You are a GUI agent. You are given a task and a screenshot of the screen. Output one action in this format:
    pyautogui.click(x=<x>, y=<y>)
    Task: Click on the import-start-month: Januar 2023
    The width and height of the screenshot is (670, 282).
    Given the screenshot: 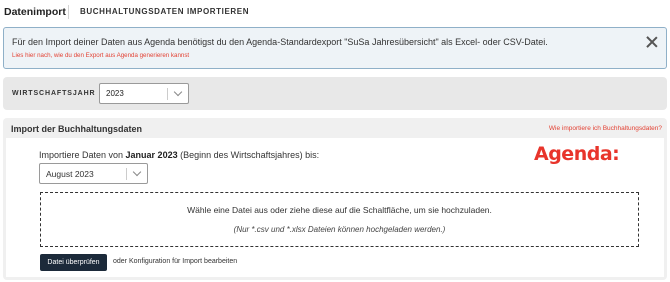 What is the action you would take?
    pyautogui.click(x=151, y=155)
    